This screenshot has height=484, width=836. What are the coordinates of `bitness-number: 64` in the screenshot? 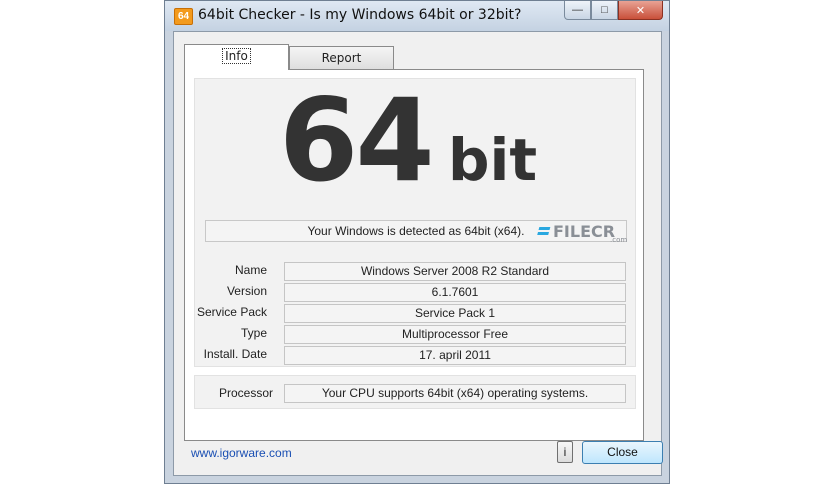 It's located at (357, 140).